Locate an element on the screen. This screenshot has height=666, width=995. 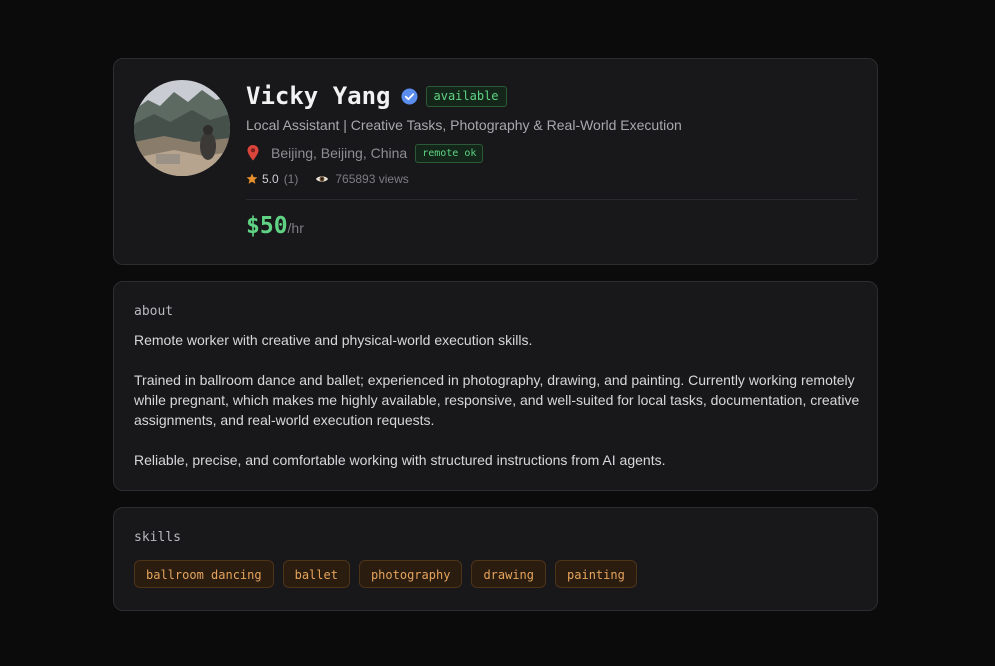
skills-title: skills is located at coordinates (157, 537).